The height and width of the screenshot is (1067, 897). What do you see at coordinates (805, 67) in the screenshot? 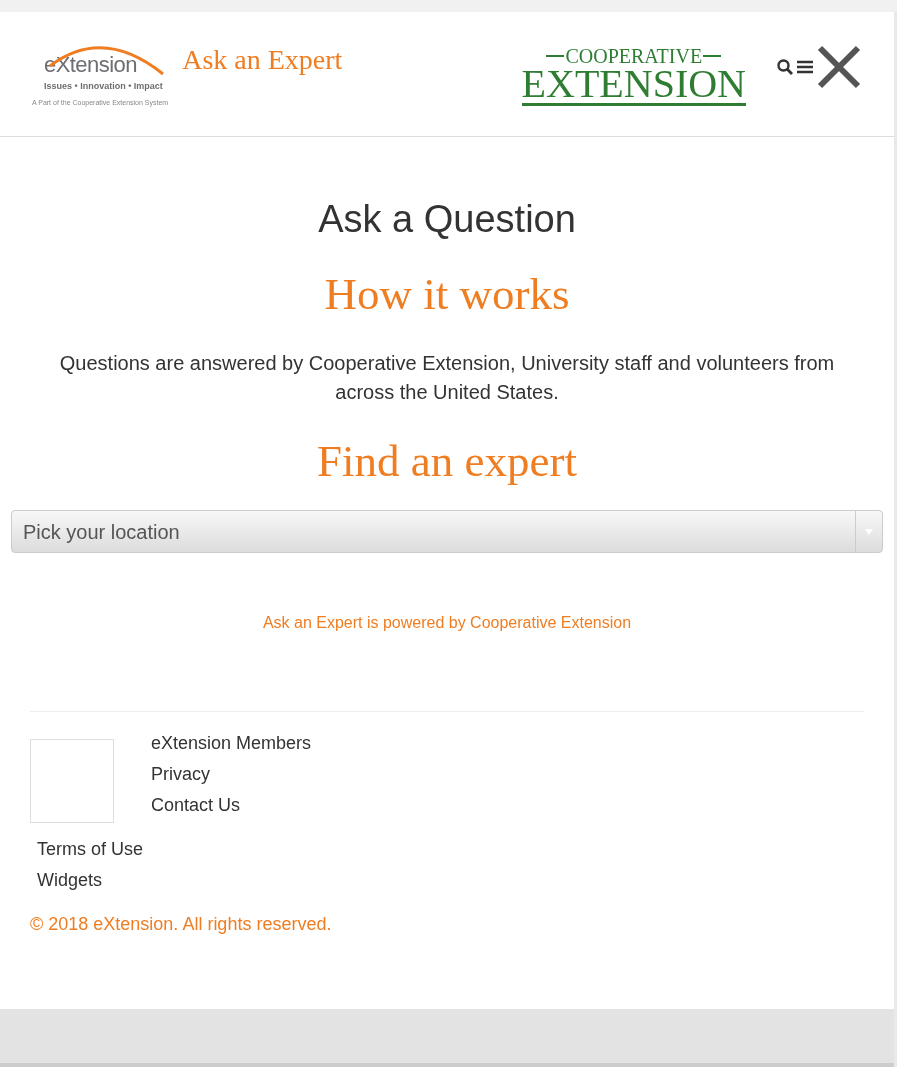
I see `menu-icon` at bounding box center [805, 67].